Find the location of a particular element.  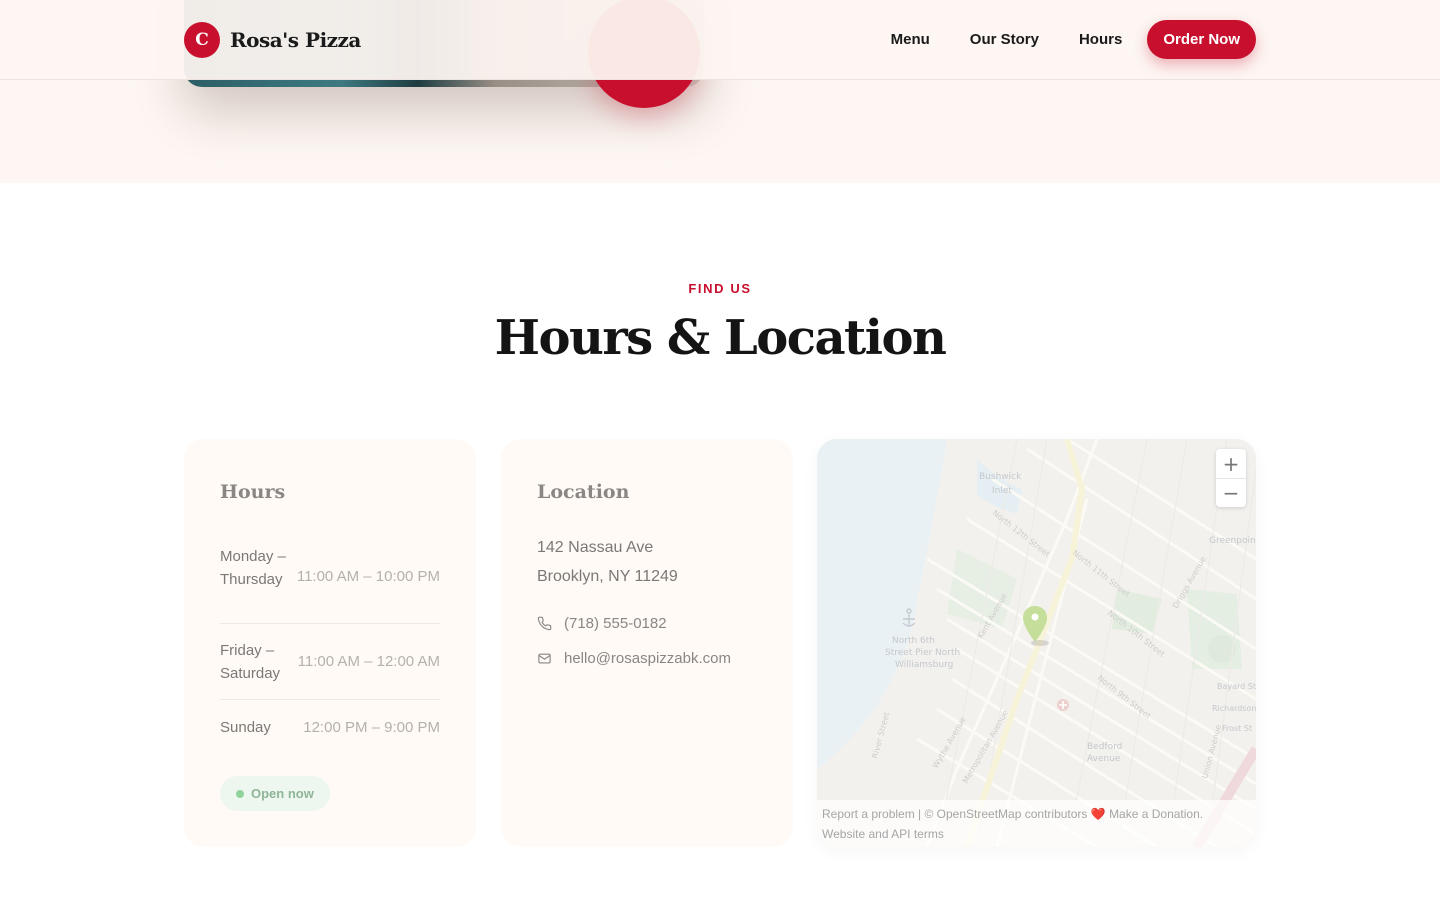

map-label: Williamsburg is located at coordinates (924, 665).